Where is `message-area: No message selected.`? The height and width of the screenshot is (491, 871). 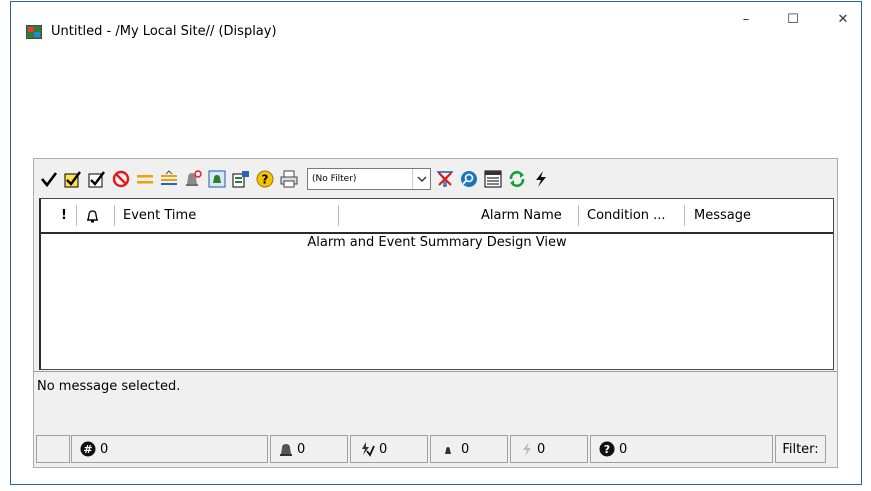 message-area: No message selected. is located at coordinates (435, 400).